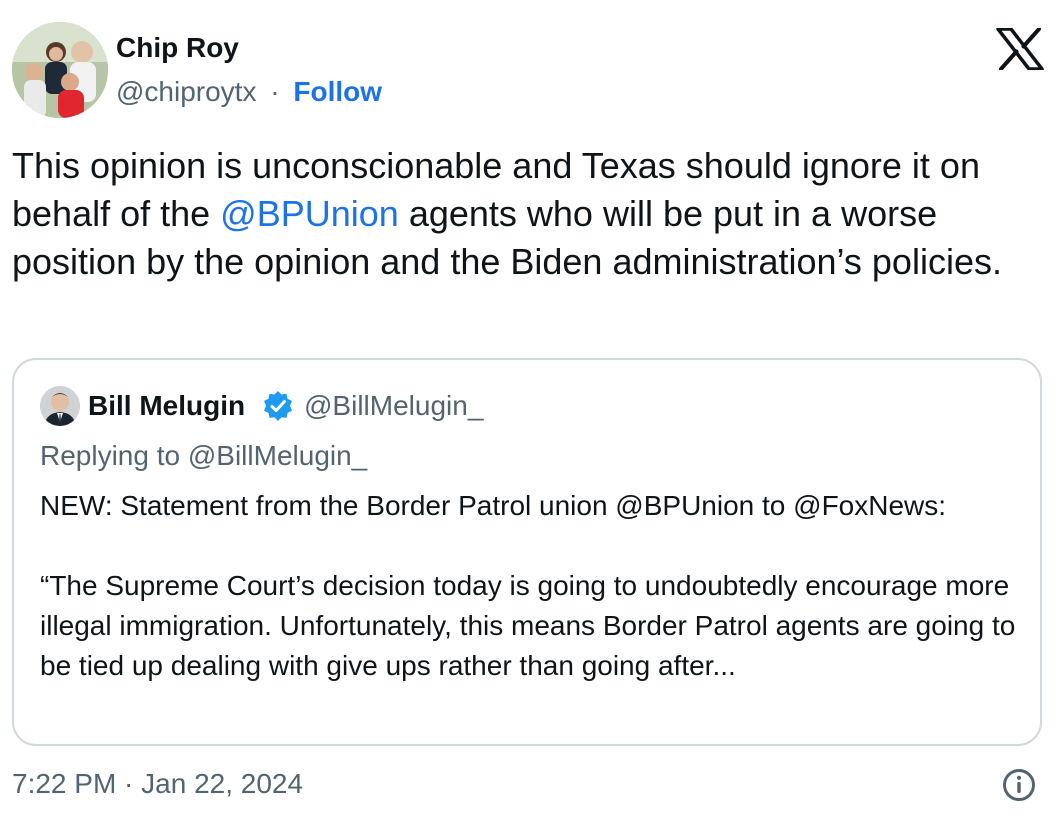 The height and width of the screenshot is (820, 1064). I want to click on author-avatar, so click(60, 70).